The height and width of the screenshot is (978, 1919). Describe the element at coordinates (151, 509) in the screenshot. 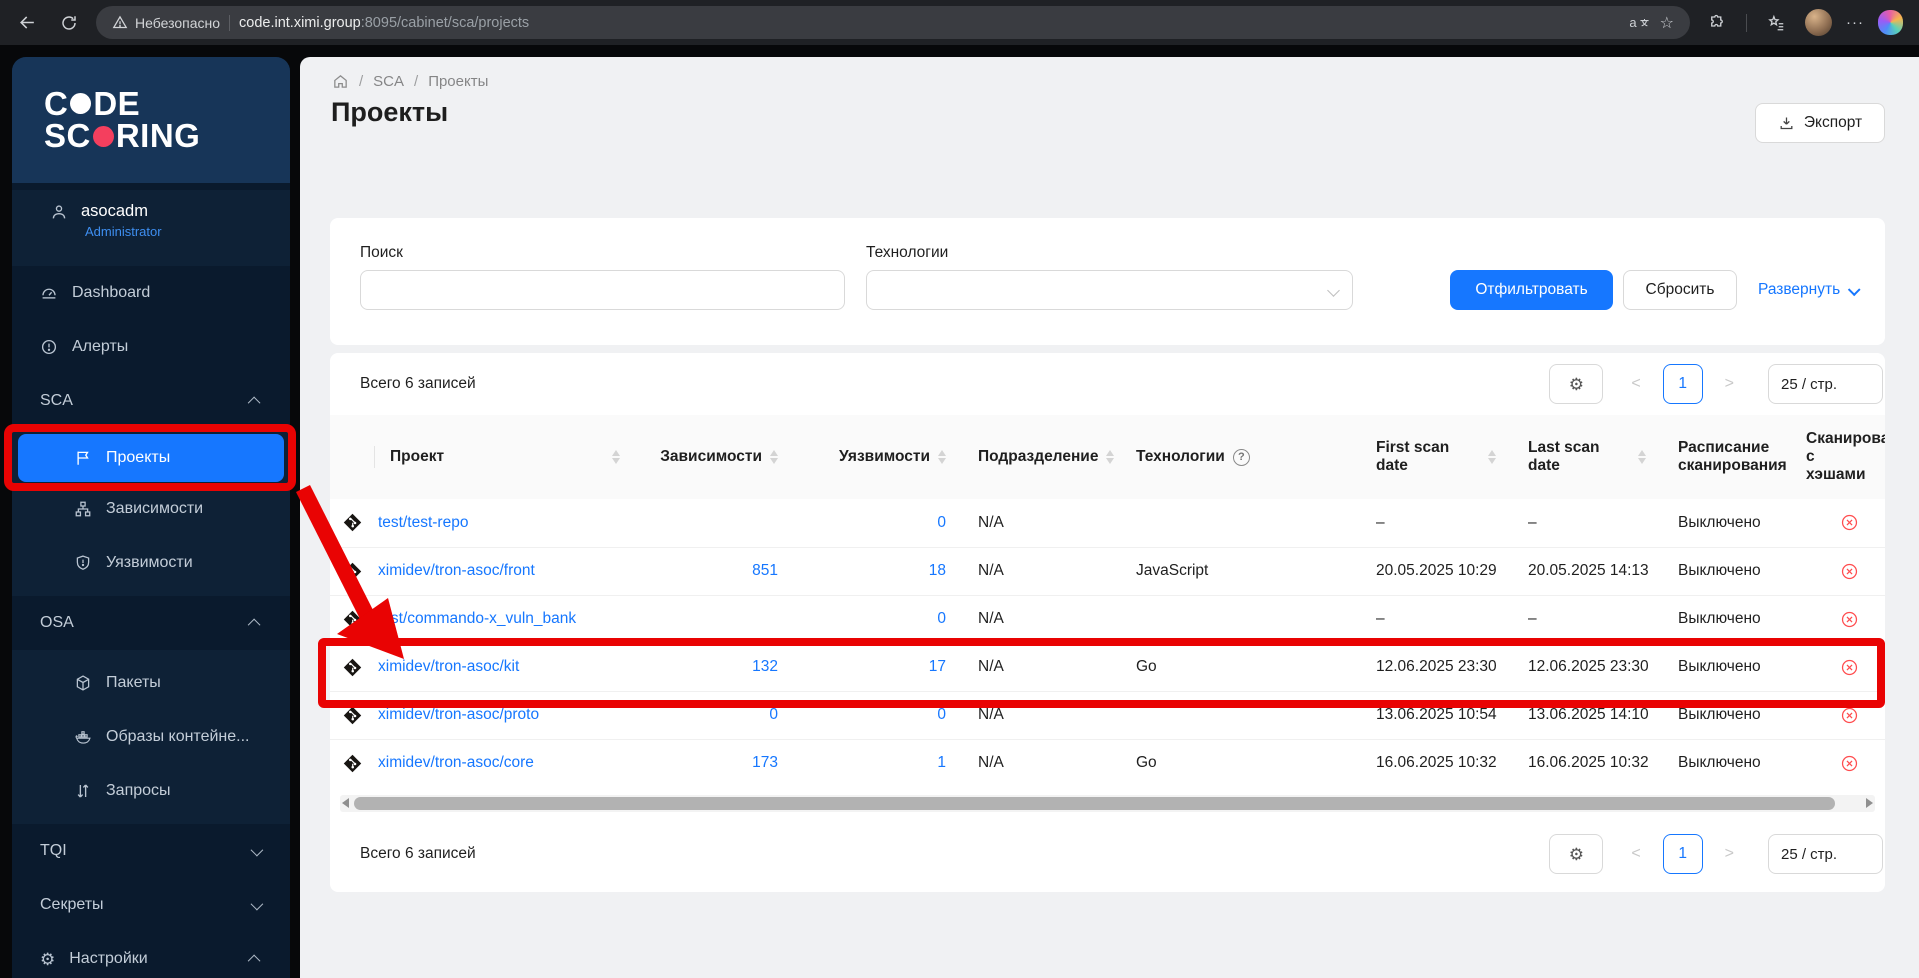

I see `sidebar-item-dependencies: Зависимости` at that location.